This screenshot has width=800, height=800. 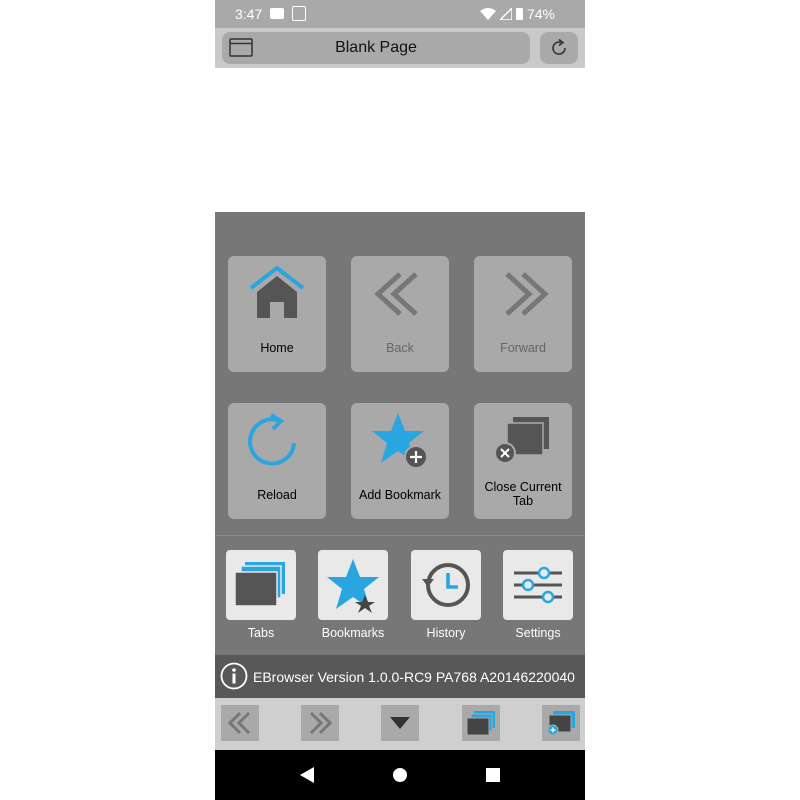 I want to click on toolbar-tabs-icon, so click(x=480, y=723).